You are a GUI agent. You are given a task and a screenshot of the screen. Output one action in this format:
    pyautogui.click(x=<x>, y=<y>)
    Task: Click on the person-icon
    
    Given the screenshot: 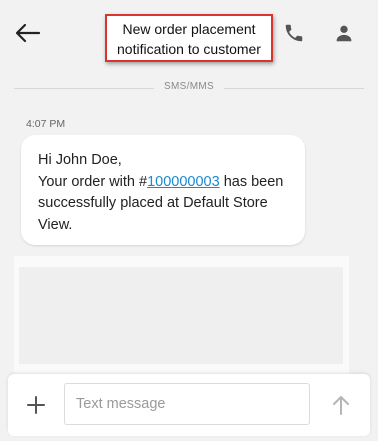 What is the action you would take?
    pyautogui.click(x=344, y=33)
    